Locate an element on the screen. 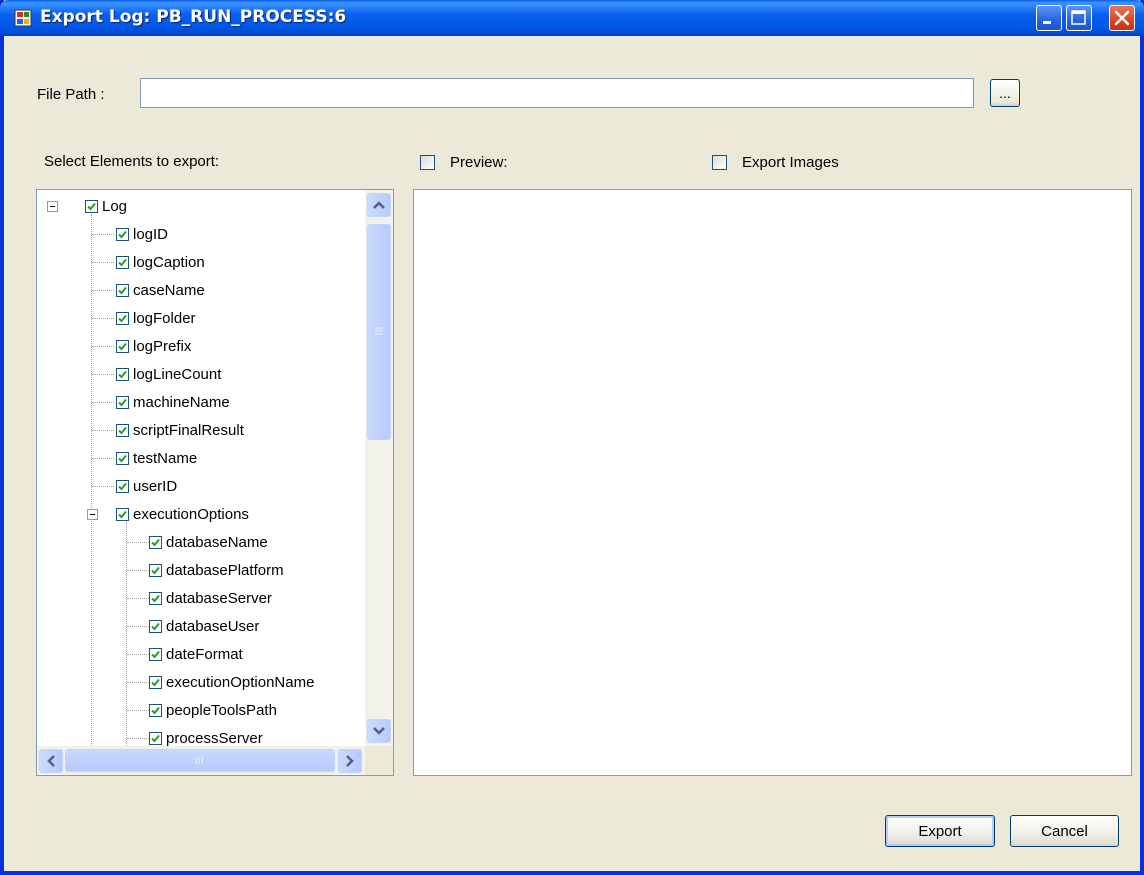 Image resolution: width=1144 pixels, height=875 pixels. tree-item-label: logFolder is located at coordinates (164, 318).